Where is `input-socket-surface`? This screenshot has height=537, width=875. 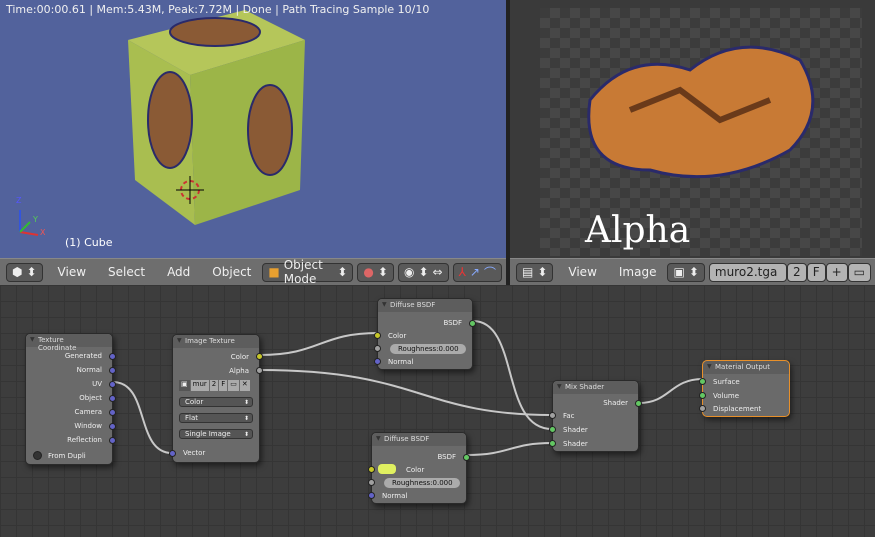 input-socket-surface is located at coordinates (702, 381).